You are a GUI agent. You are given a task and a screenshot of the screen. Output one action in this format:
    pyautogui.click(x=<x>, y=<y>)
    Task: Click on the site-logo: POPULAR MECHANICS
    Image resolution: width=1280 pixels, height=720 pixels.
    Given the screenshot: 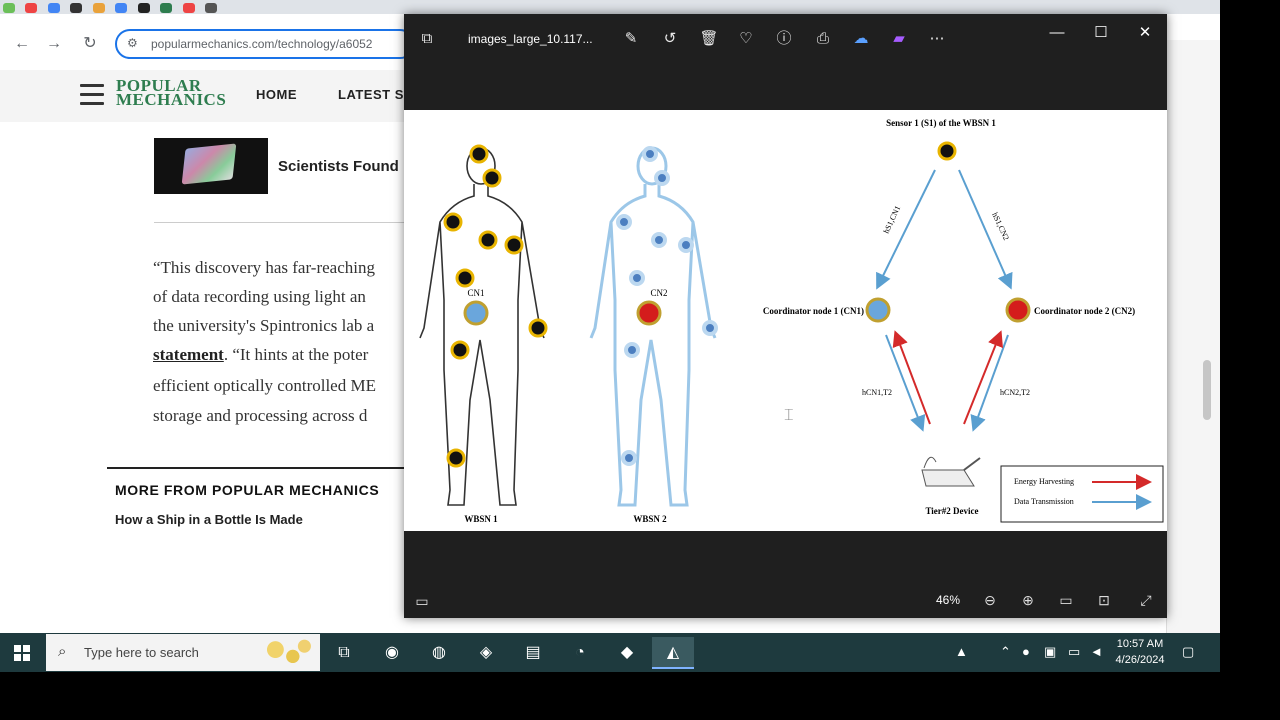 What is the action you would take?
    pyautogui.click(x=171, y=93)
    